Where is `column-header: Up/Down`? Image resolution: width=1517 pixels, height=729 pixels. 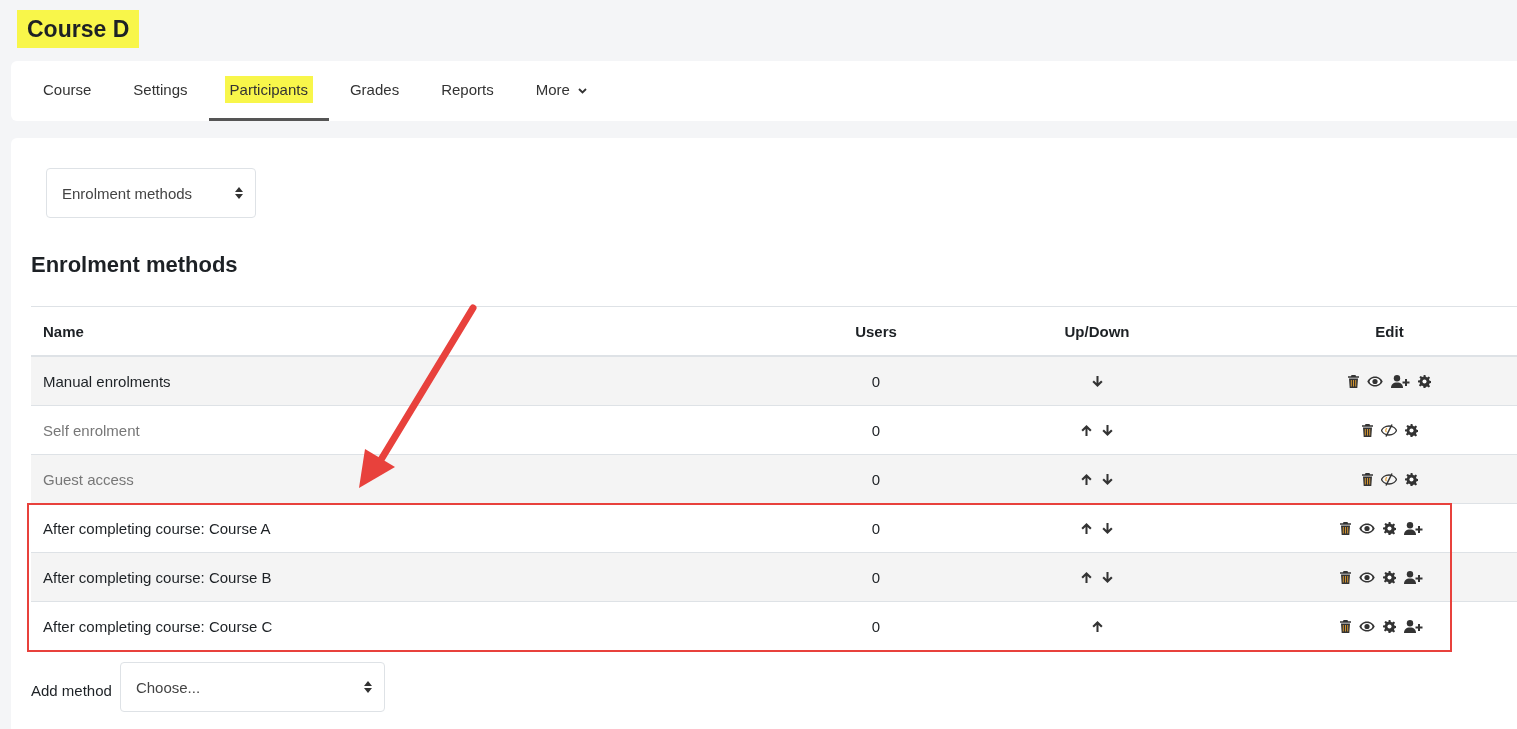 column-header: Up/Down is located at coordinates (1097, 331).